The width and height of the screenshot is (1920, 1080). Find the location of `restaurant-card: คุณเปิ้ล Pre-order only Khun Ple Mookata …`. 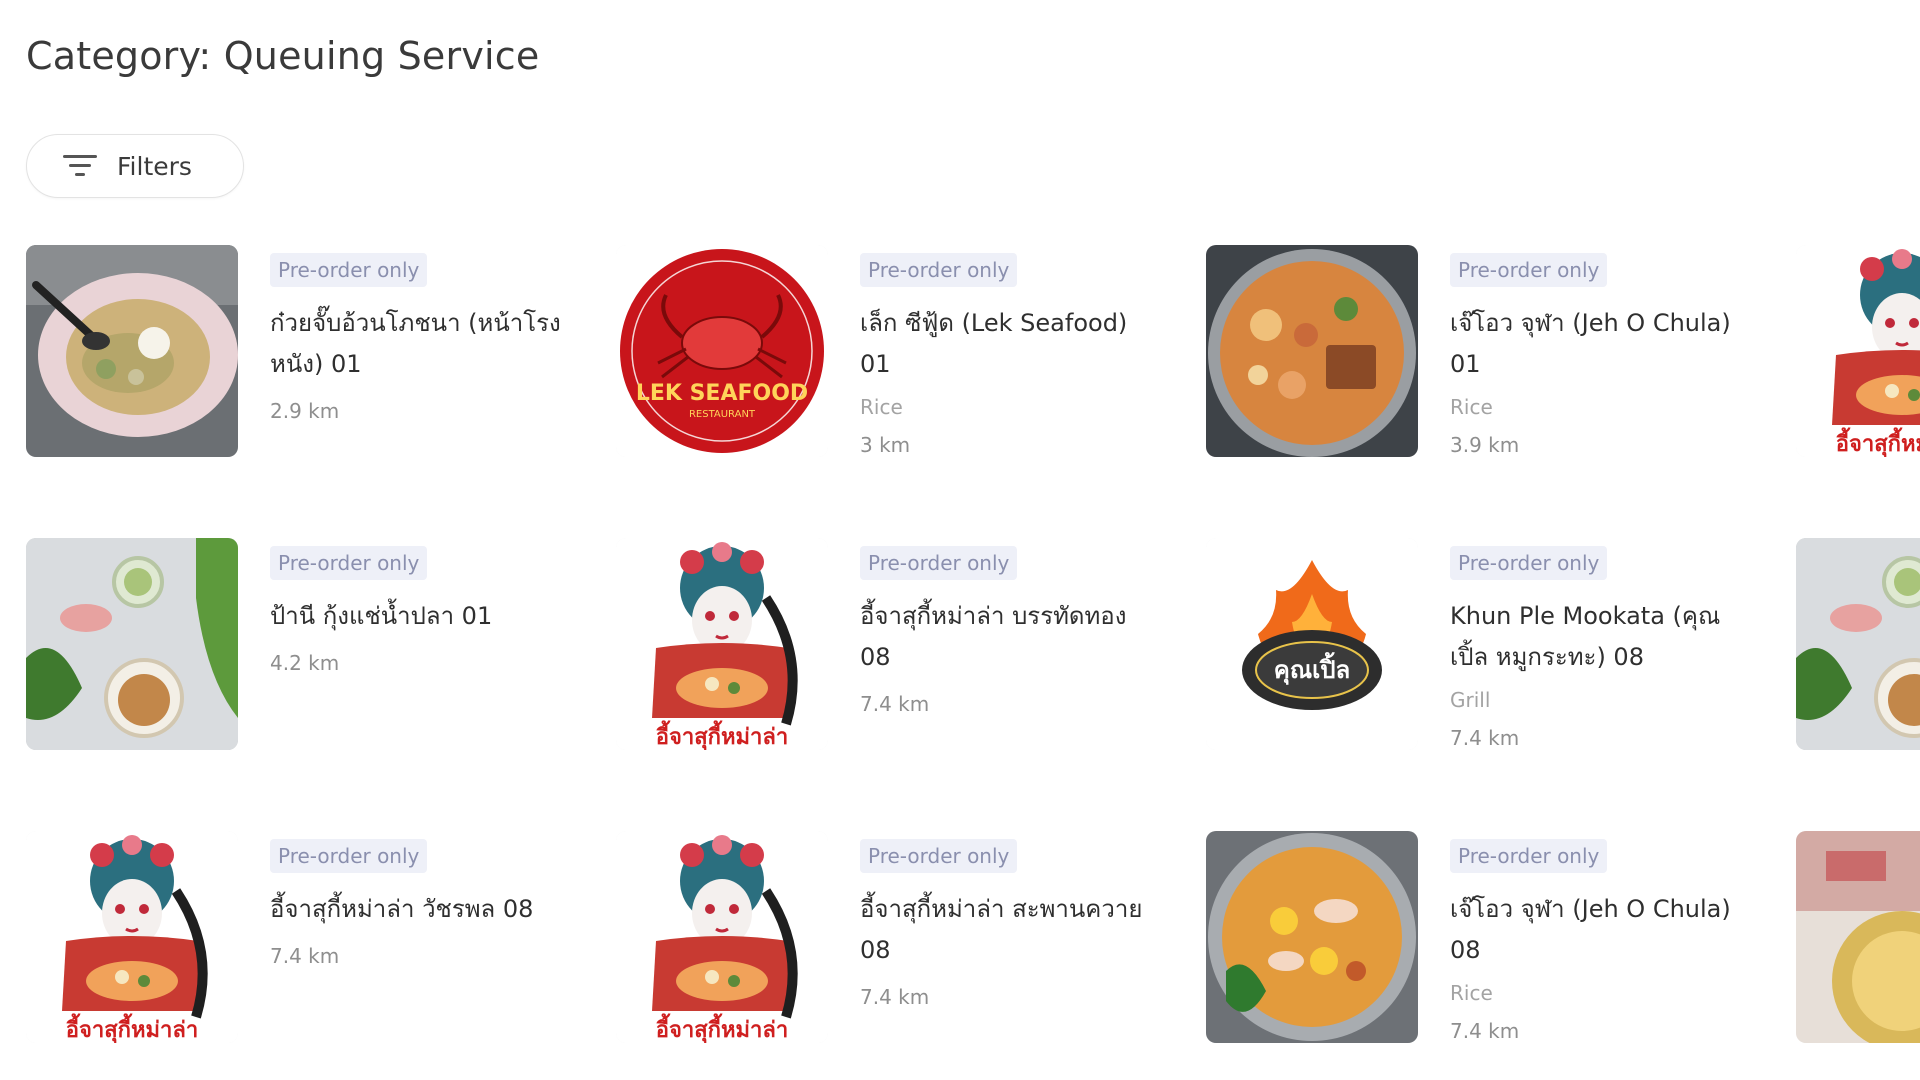

restaurant-card: คุณเปิ้ล Pre-order only Khun Ple Mookata … is located at coordinates (1486, 653).